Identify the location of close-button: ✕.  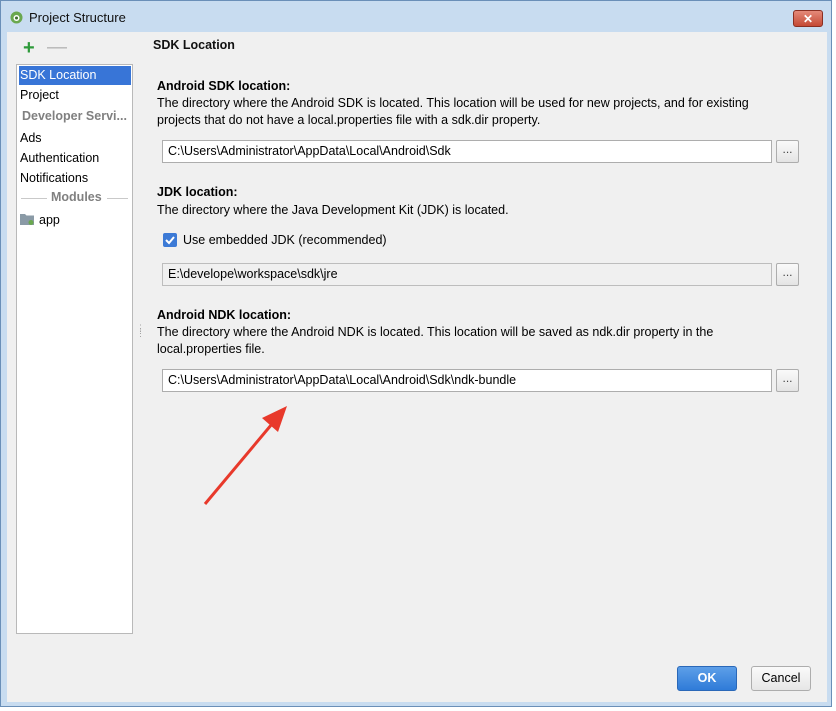
(808, 18).